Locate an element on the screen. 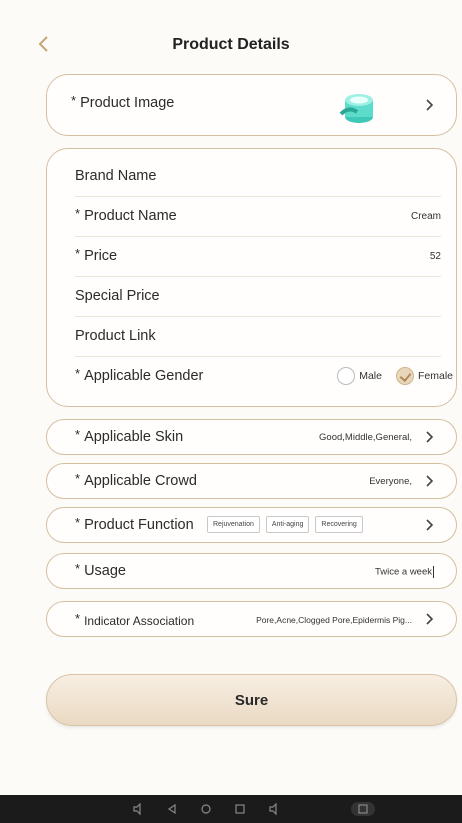 The image size is (462, 823). sure-button: Sure is located at coordinates (251, 700).